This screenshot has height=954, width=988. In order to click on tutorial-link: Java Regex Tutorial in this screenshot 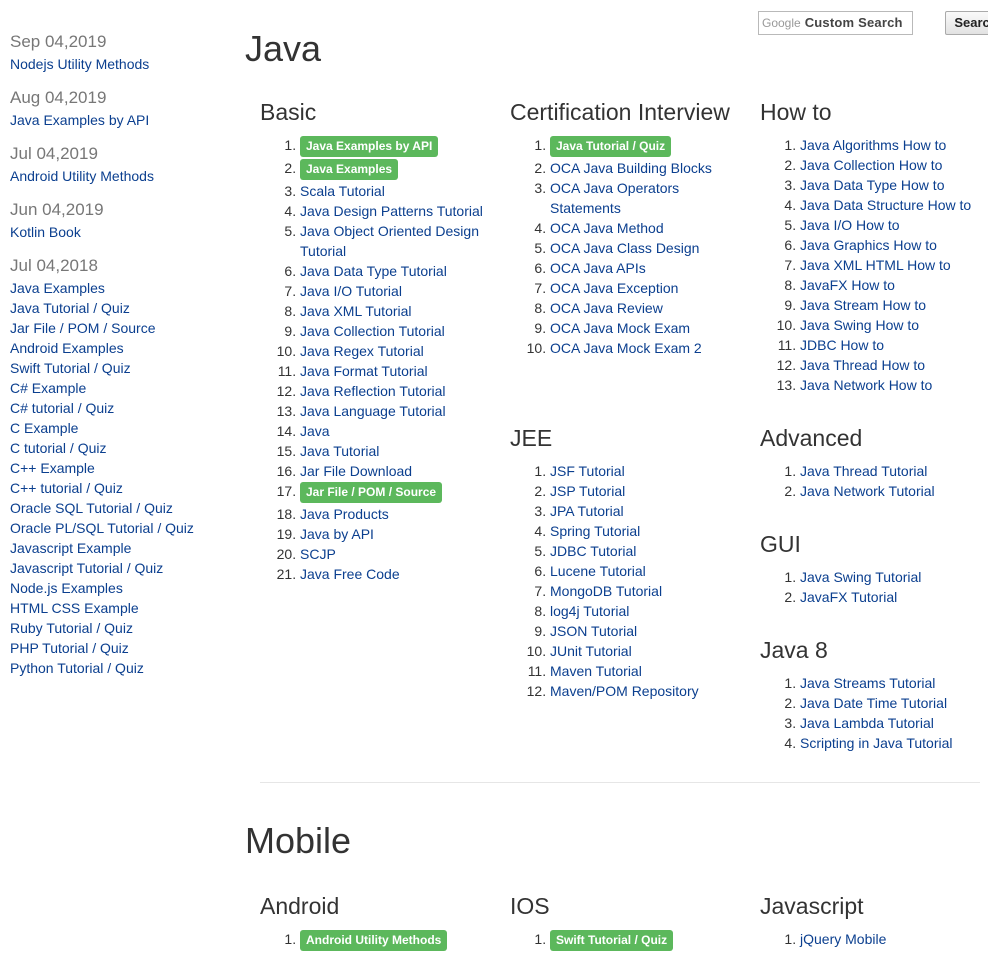, I will do `click(362, 351)`.